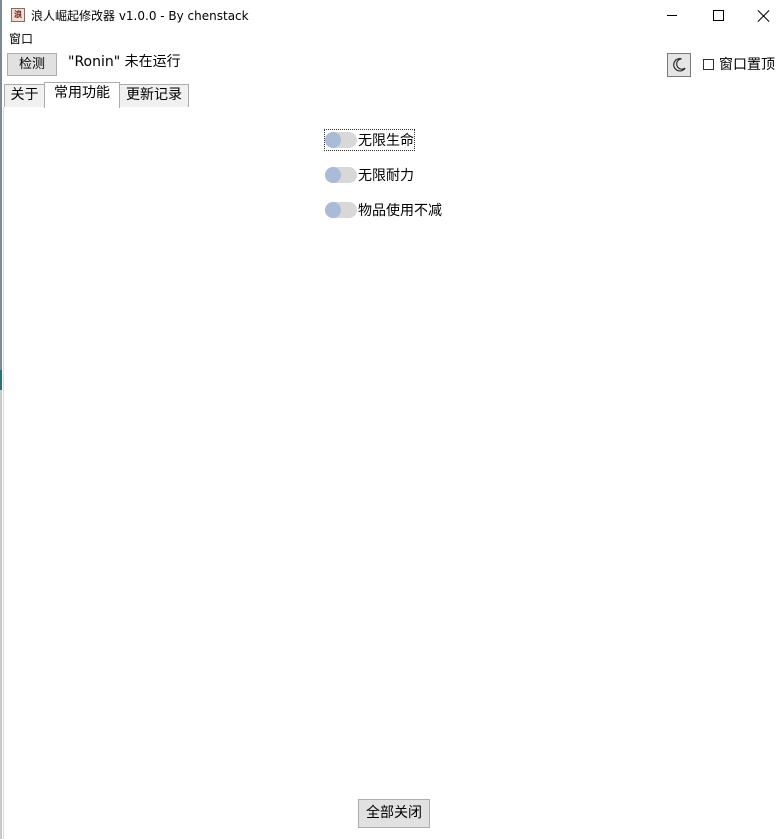 The height and width of the screenshot is (839, 784). What do you see at coordinates (124, 62) in the screenshot?
I see `process-status: "Ronin" 未在运行` at bounding box center [124, 62].